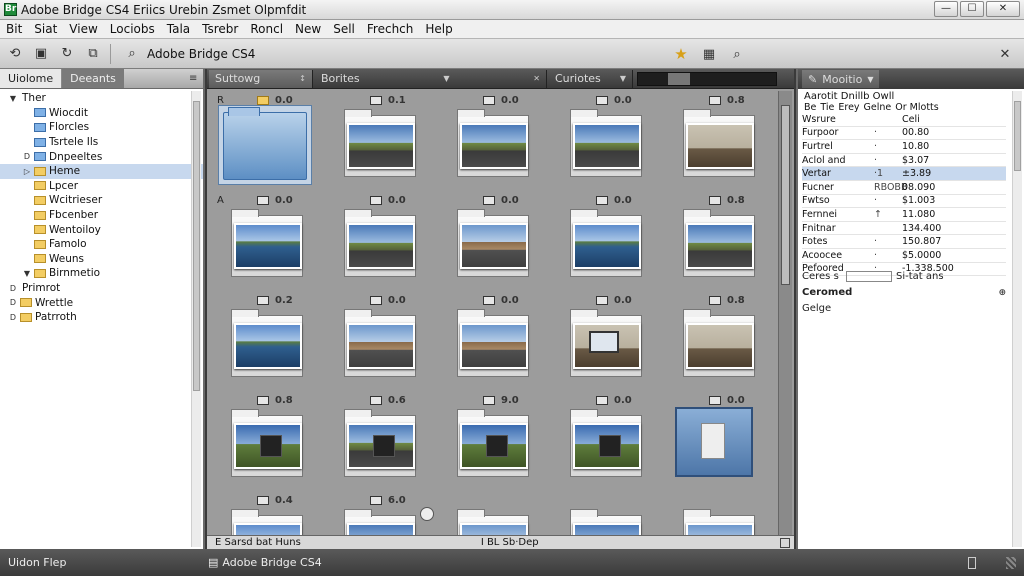  I want to click on grid-icon: ▦, so click(709, 54).